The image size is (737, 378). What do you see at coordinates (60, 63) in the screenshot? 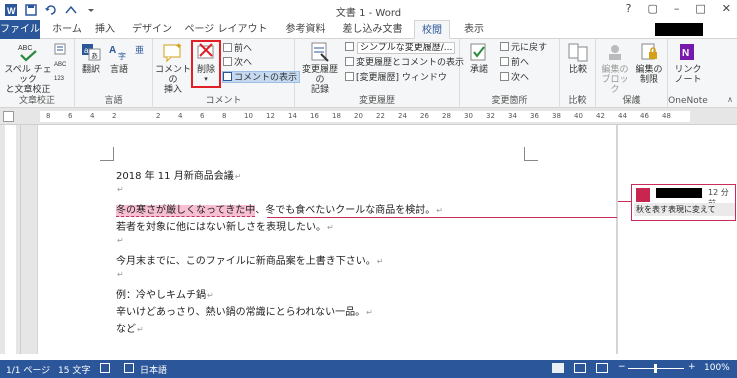
I see `word-count-button: ABC` at bounding box center [60, 63].